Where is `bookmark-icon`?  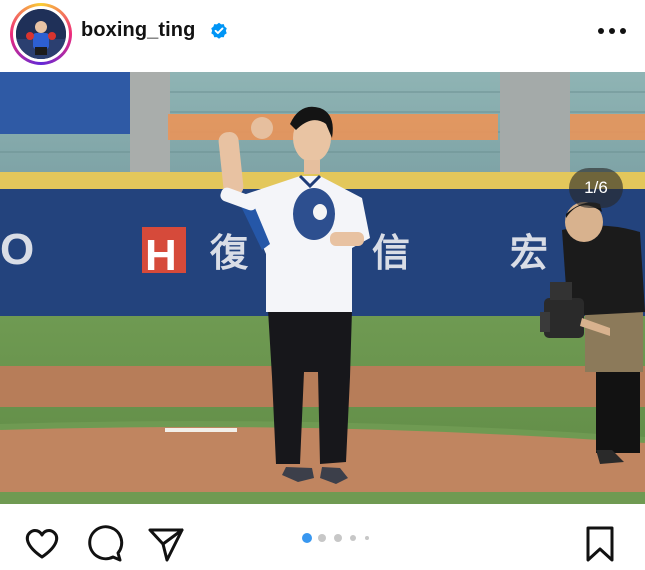 bookmark-icon is located at coordinates (600, 544).